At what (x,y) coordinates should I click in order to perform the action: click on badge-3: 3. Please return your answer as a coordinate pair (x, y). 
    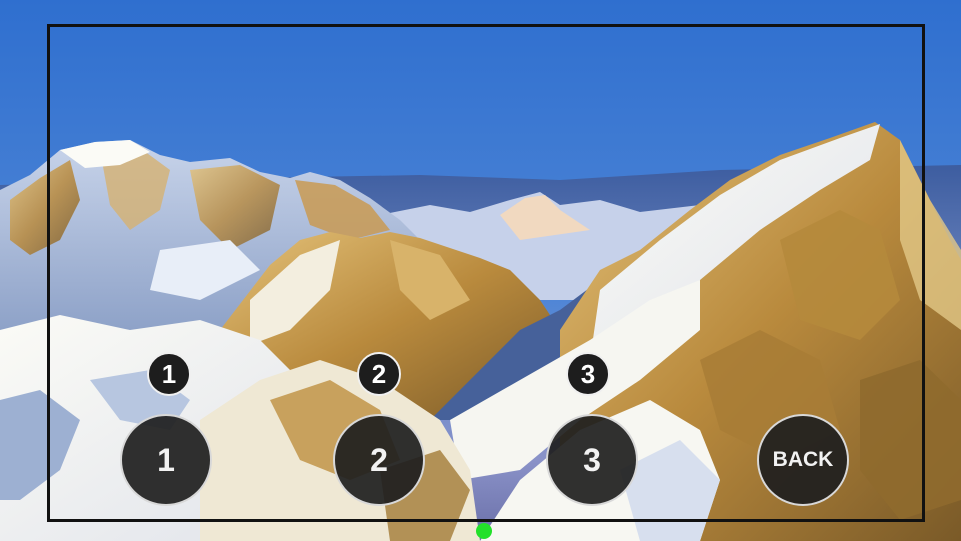
    Looking at the image, I should click on (588, 374).